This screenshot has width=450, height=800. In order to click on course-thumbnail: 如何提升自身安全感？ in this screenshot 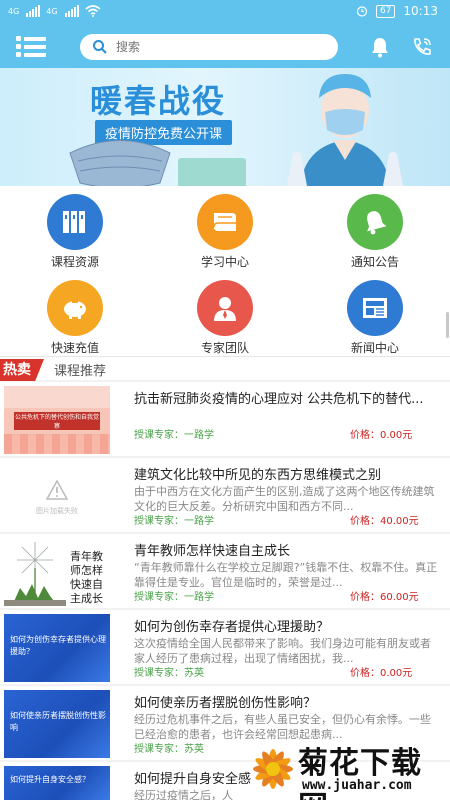, I will do `click(57, 783)`.